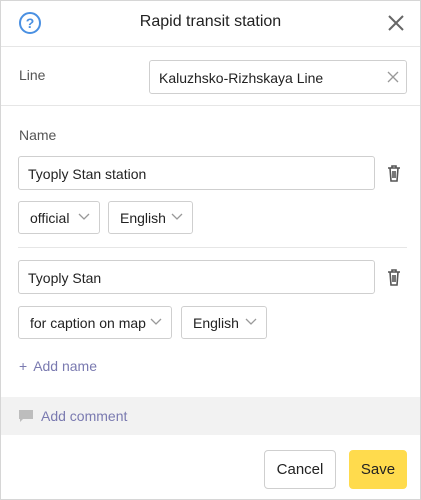 The image size is (421, 500). I want to click on close-icon, so click(396, 23).